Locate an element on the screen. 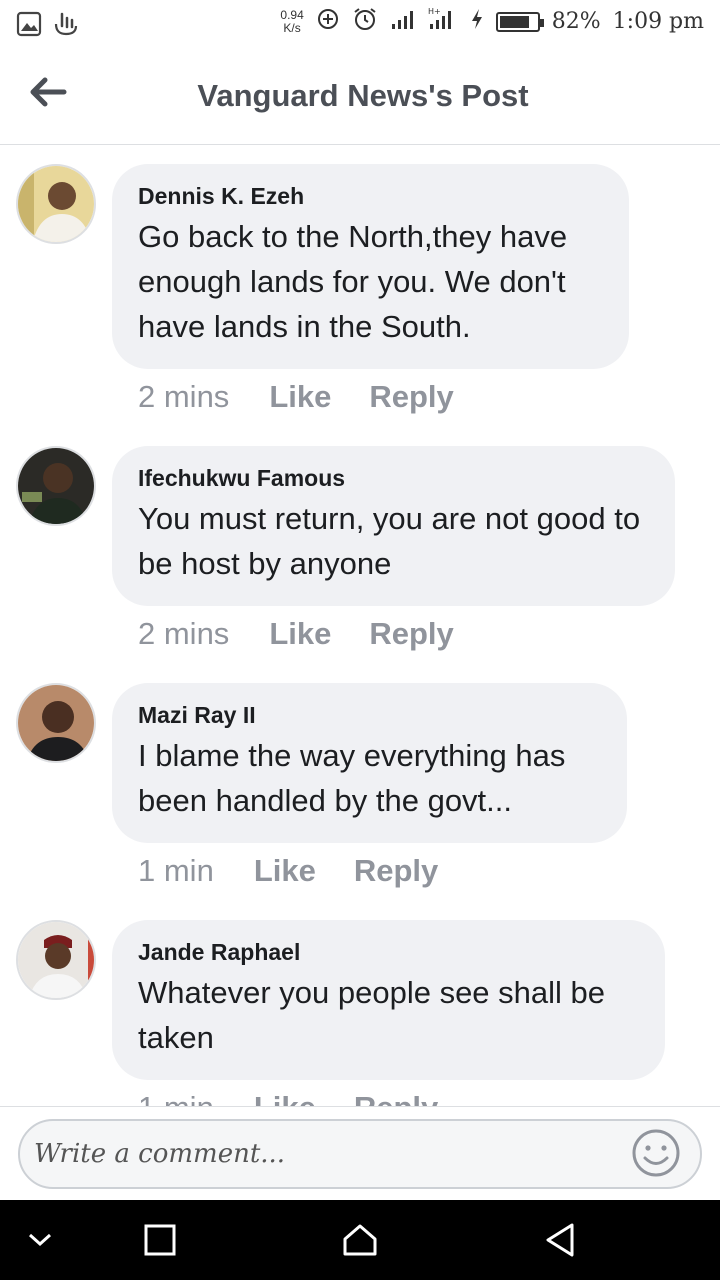 This screenshot has height=1280, width=720. system-nav-bar is located at coordinates (360, 1240).